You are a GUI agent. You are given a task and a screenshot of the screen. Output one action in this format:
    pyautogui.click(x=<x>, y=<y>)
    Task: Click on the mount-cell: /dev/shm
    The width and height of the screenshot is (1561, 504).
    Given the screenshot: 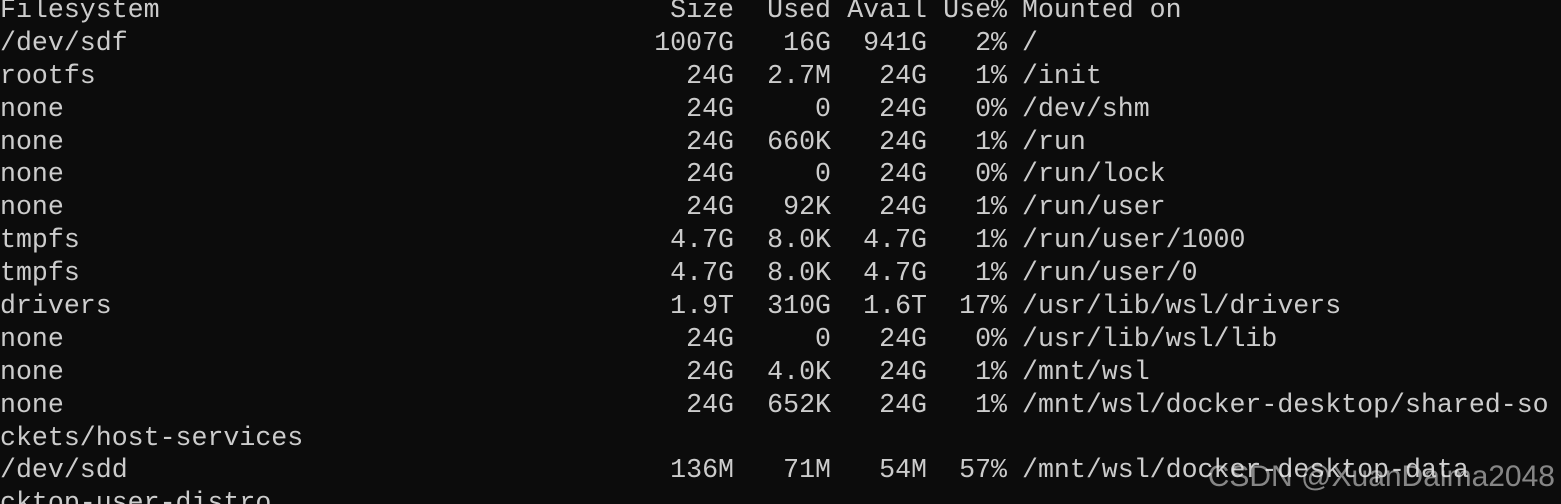 What is the action you would take?
    pyautogui.click(x=1086, y=108)
    